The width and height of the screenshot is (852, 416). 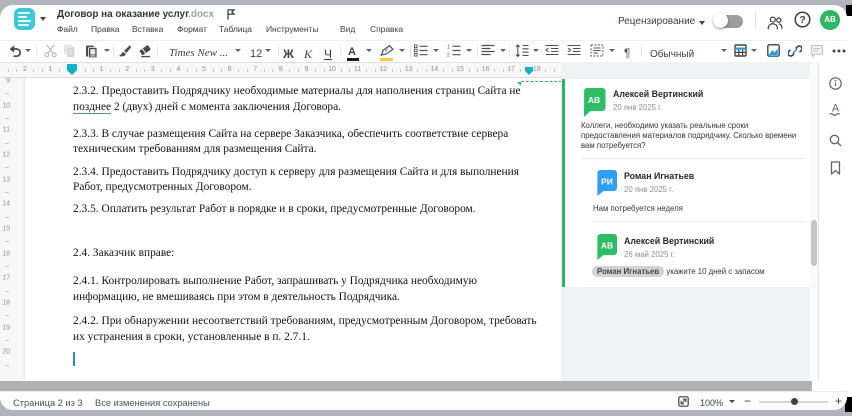 What do you see at coordinates (607, 182) in the screenshot?
I see `svg-text: РИ` at bounding box center [607, 182].